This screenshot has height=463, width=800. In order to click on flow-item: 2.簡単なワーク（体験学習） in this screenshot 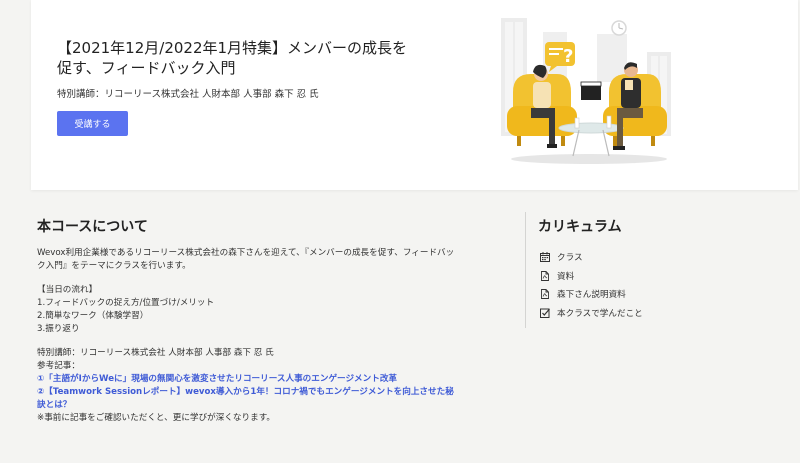, I will do `click(93, 316)`.